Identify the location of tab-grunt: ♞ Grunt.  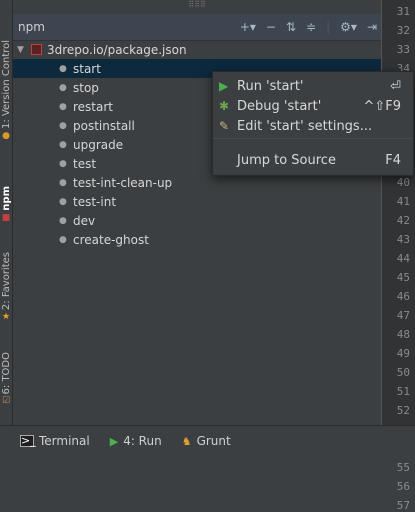
(206, 441).